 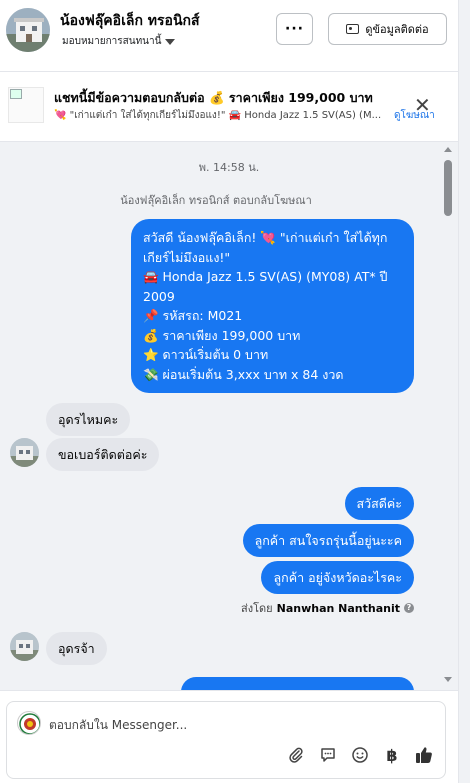 I want to click on view-contact-label: ดูข้อมูลติดต่อ, so click(x=397, y=29).